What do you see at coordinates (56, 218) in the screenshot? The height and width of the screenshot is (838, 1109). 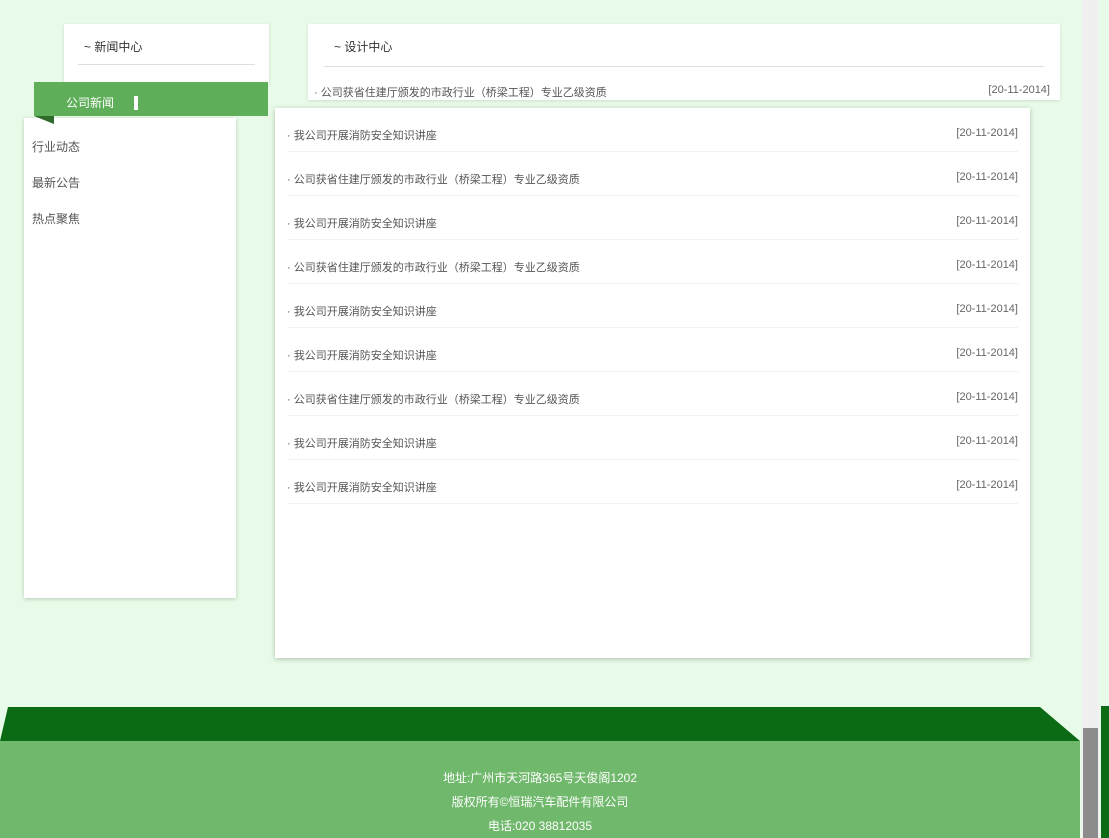 I see `sidebar-item-hot-focus: 热点聚焦` at bounding box center [56, 218].